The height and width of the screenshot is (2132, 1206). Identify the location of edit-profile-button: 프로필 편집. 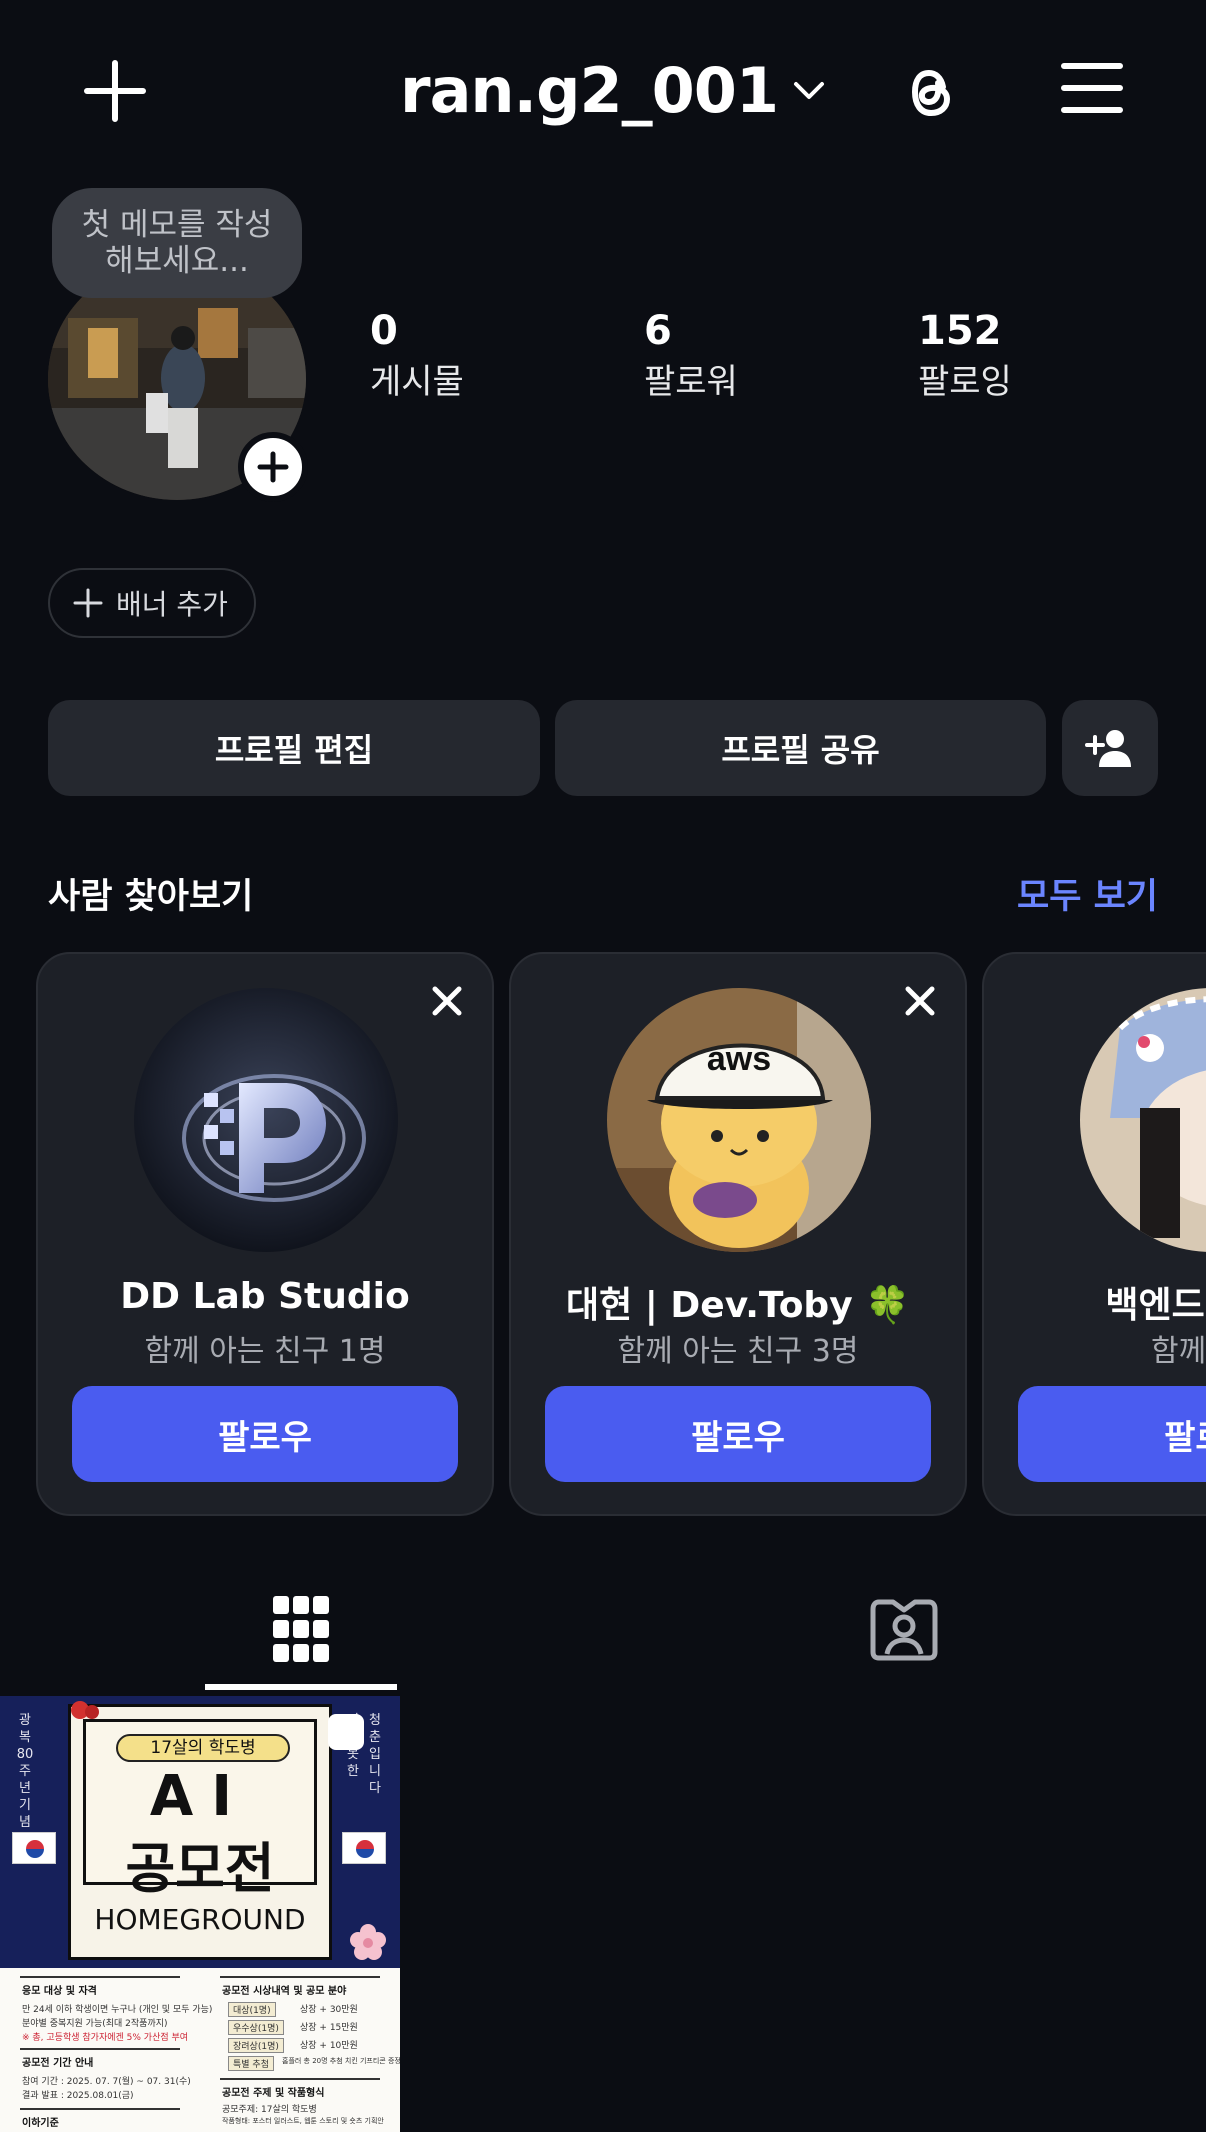
(294, 748).